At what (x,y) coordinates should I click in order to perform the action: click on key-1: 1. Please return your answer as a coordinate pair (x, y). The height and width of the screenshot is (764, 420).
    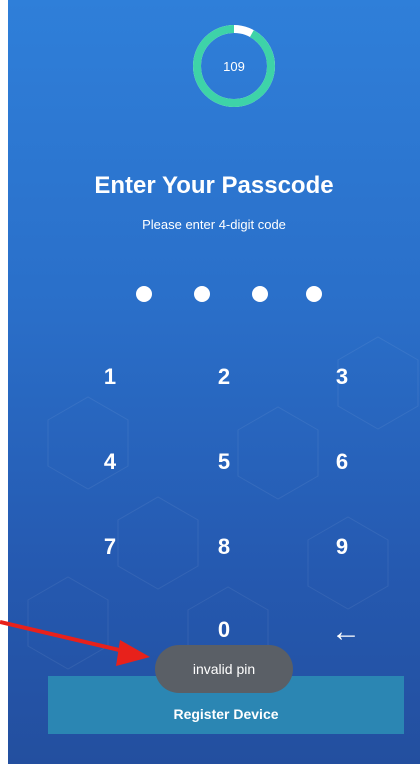
    Looking at the image, I should click on (110, 377).